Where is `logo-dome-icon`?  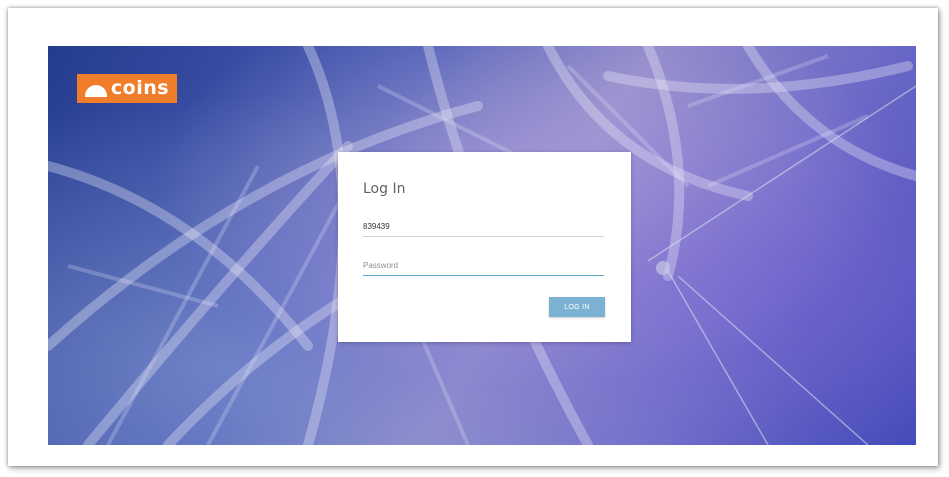 logo-dome-icon is located at coordinates (95, 90).